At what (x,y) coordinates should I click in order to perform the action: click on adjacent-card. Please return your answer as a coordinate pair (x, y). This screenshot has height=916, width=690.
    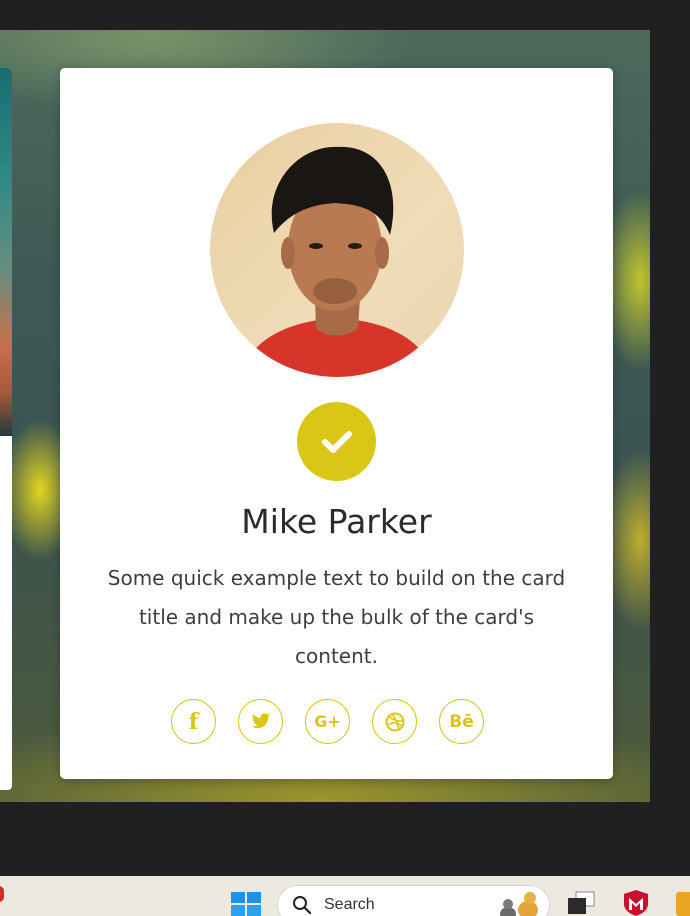
    Looking at the image, I should click on (6, 429).